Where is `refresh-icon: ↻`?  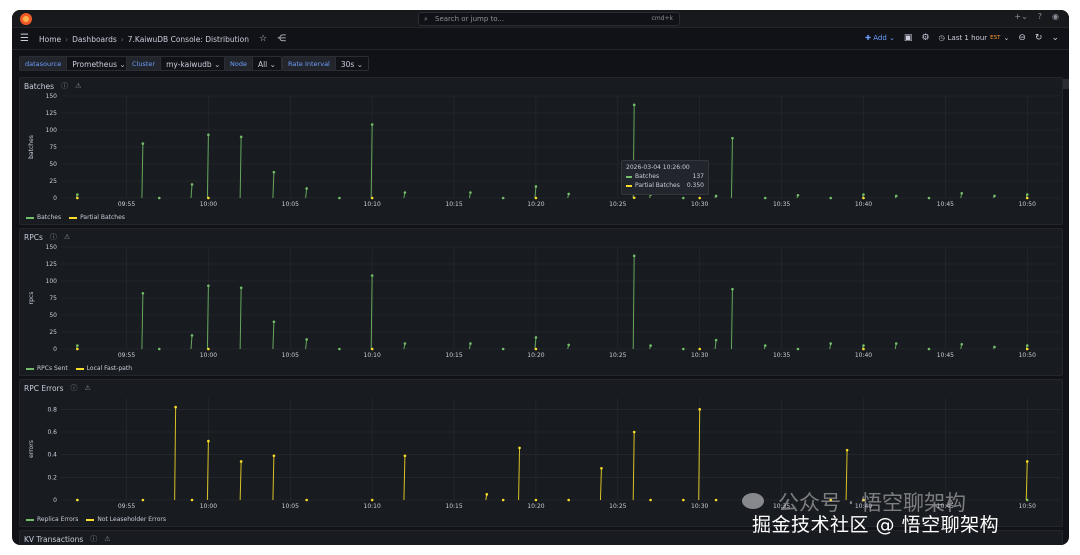 refresh-icon: ↻ is located at coordinates (1039, 38).